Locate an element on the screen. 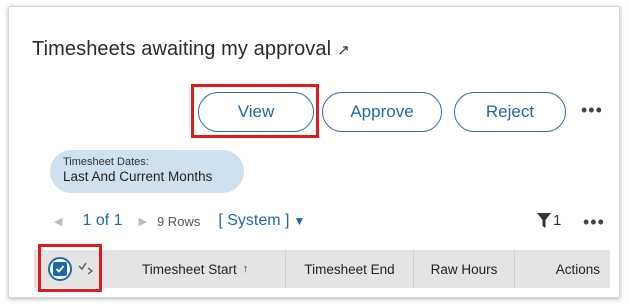  filter-count: 1 is located at coordinates (557, 220).